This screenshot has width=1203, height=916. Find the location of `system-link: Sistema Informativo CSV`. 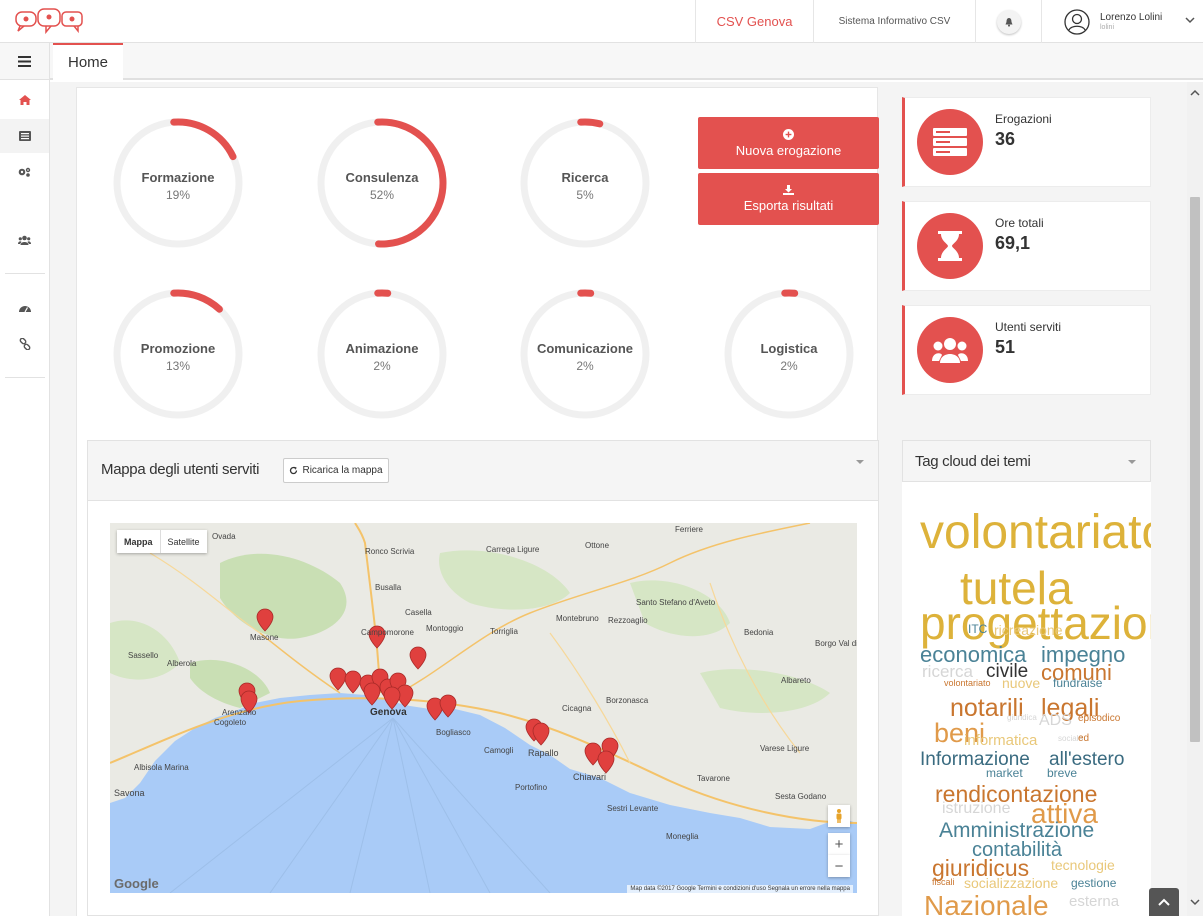

system-link: Sistema Informativo CSV is located at coordinates (894, 21).